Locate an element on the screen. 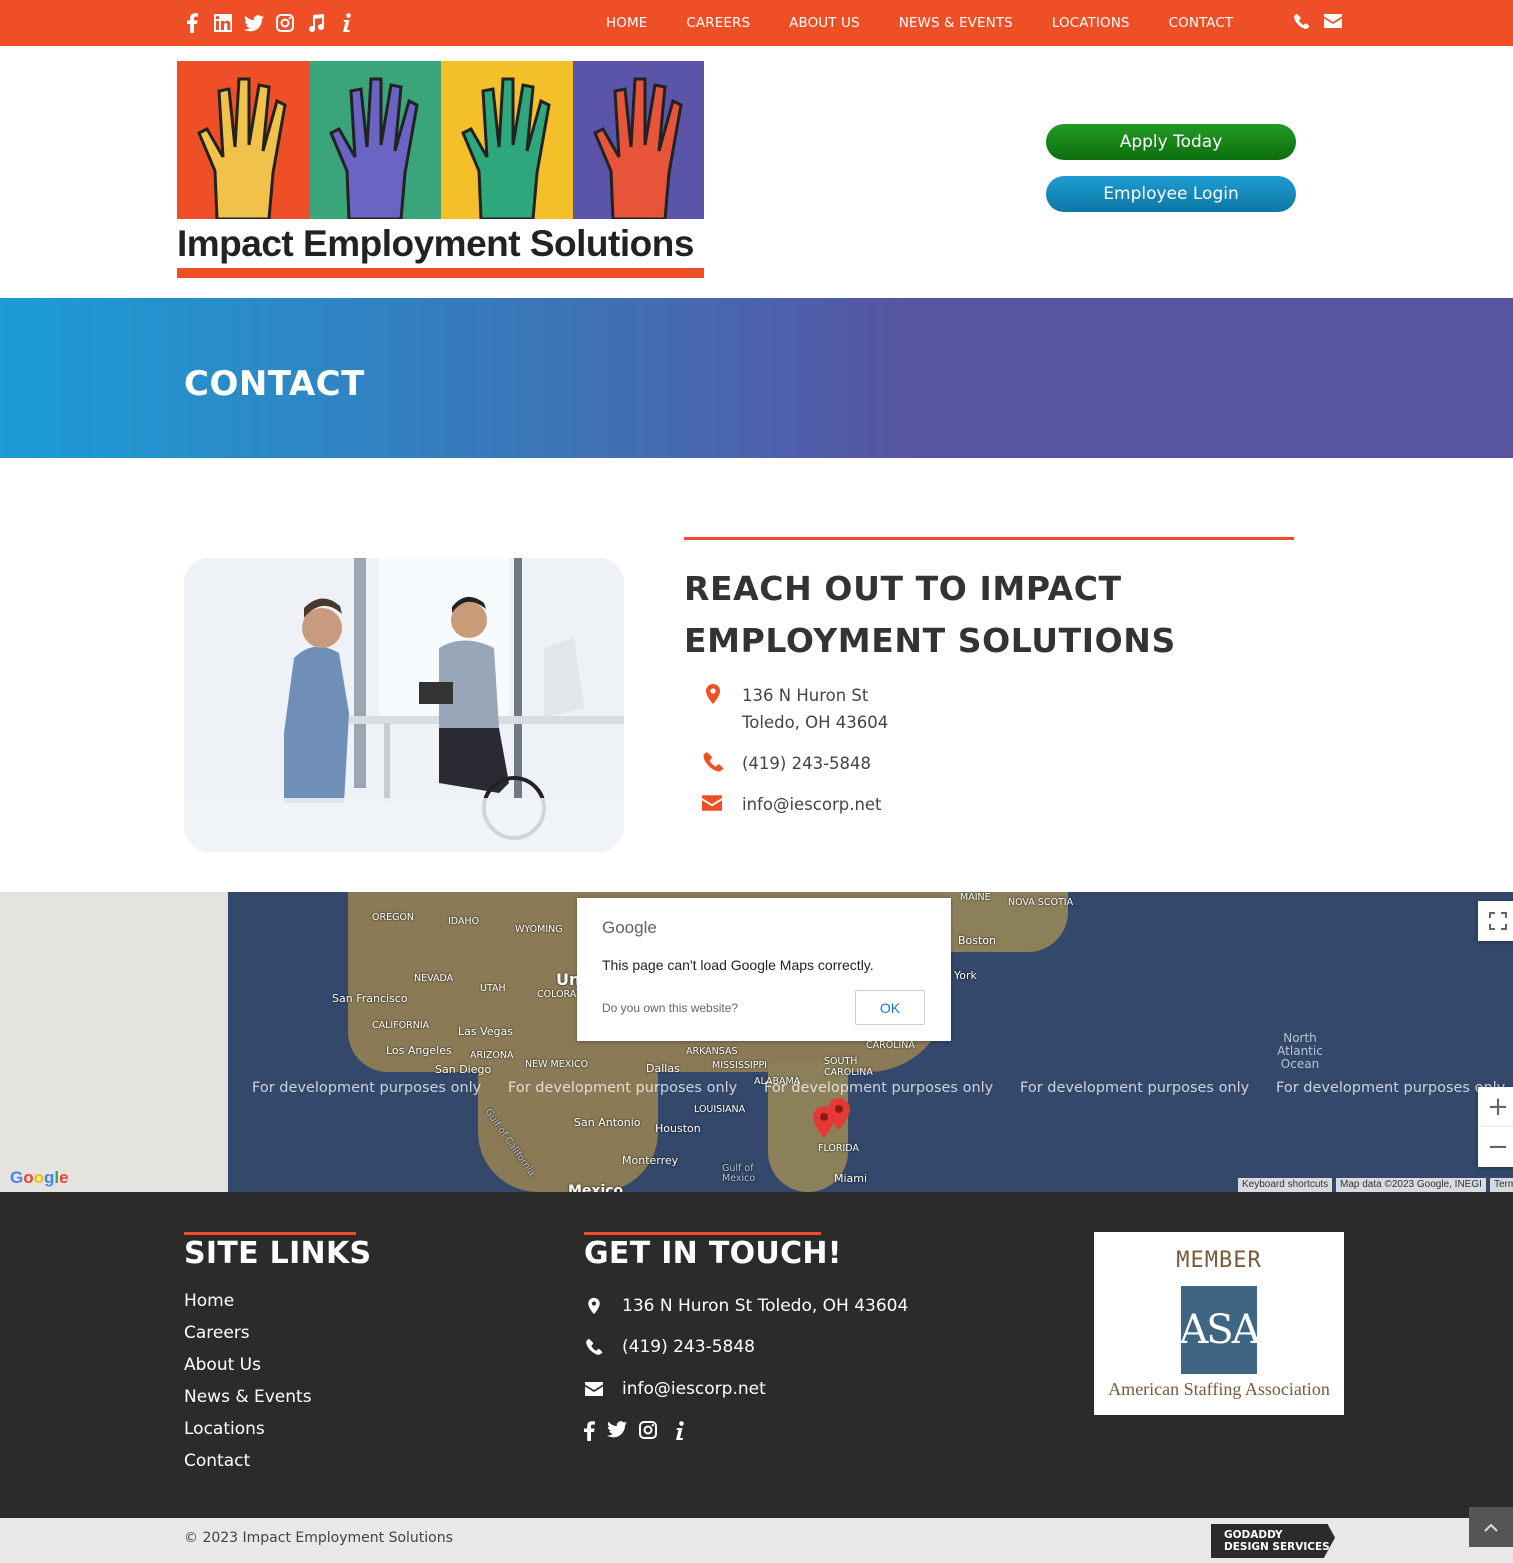  office-meeting-photo is located at coordinates (404, 705).